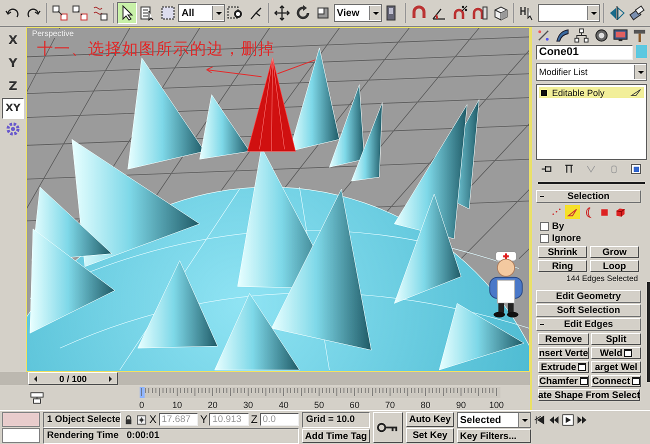 The height and width of the screenshot is (444, 650). I want to click on coordinate-system-dropdown: View, so click(358, 13).